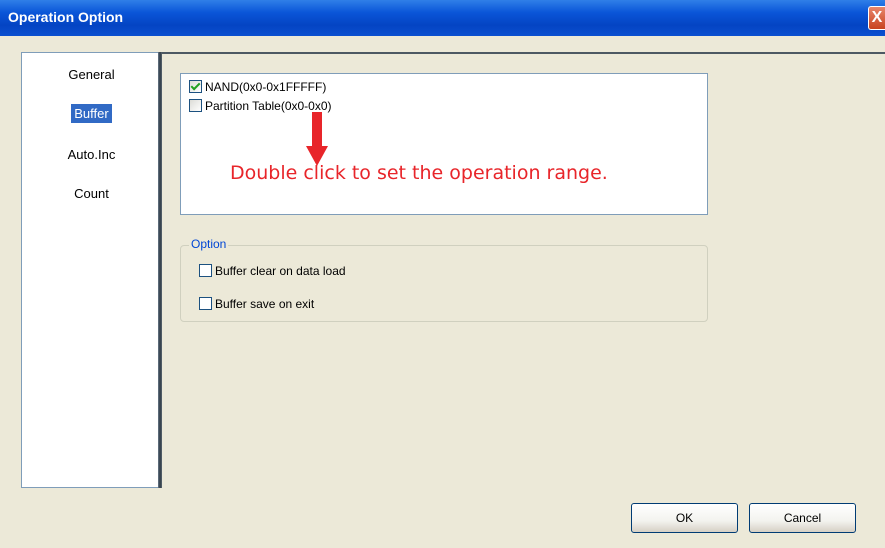  I want to click on nav-item-auto-inc: Auto.Inc, so click(91, 154).